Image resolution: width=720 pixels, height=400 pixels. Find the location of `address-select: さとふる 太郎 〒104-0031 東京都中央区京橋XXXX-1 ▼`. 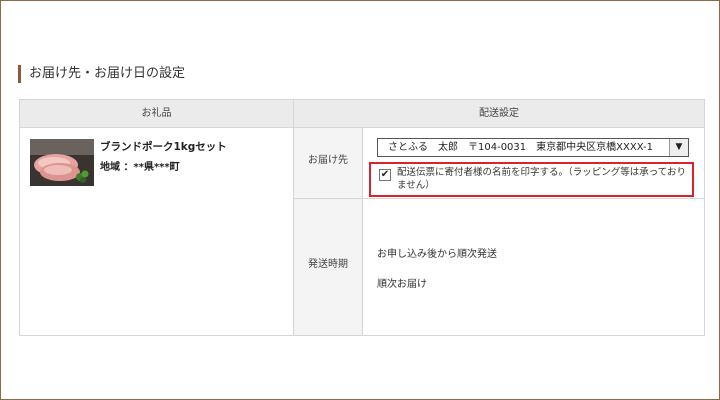

address-select: さとふる 太郎 〒104-0031 東京都中央区京橋XXXX-1 ▼ is located at coordinates (533, 147).